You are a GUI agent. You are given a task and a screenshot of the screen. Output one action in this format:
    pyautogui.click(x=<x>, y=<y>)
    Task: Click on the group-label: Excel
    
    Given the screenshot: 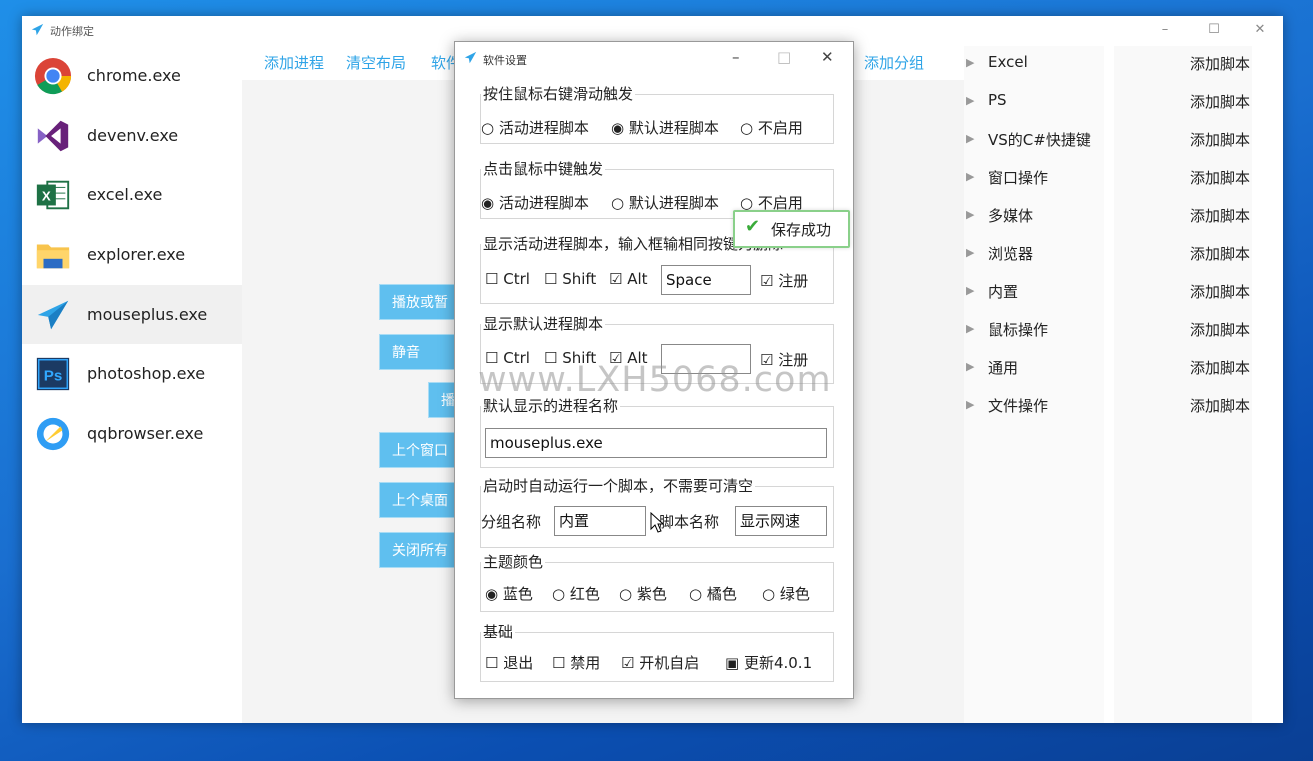 What is the action you would take?
    pyautogui.click(x=1008, y=62)
    